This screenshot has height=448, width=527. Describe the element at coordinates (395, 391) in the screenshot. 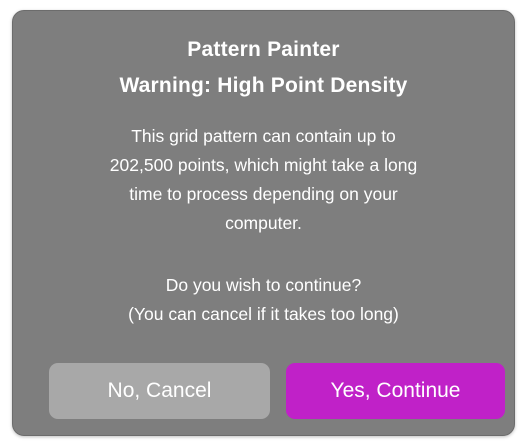

I see `continue-button: Yes, Continue` at that location.